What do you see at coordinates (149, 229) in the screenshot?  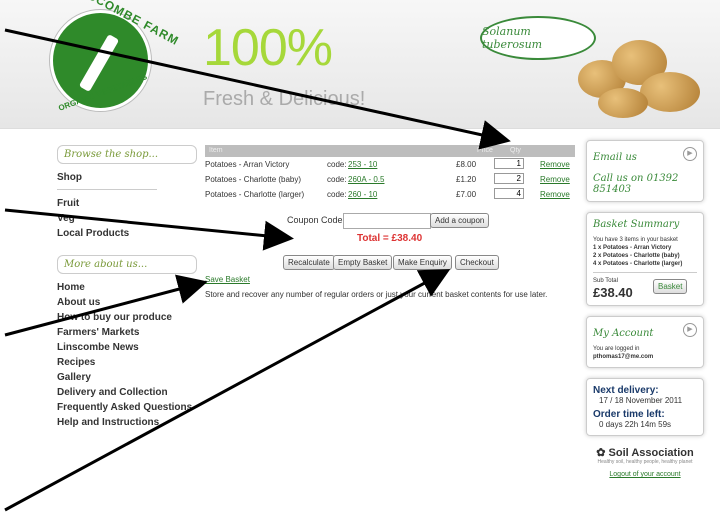 I see `arrow-to-total` at bounding box center [149, 229].